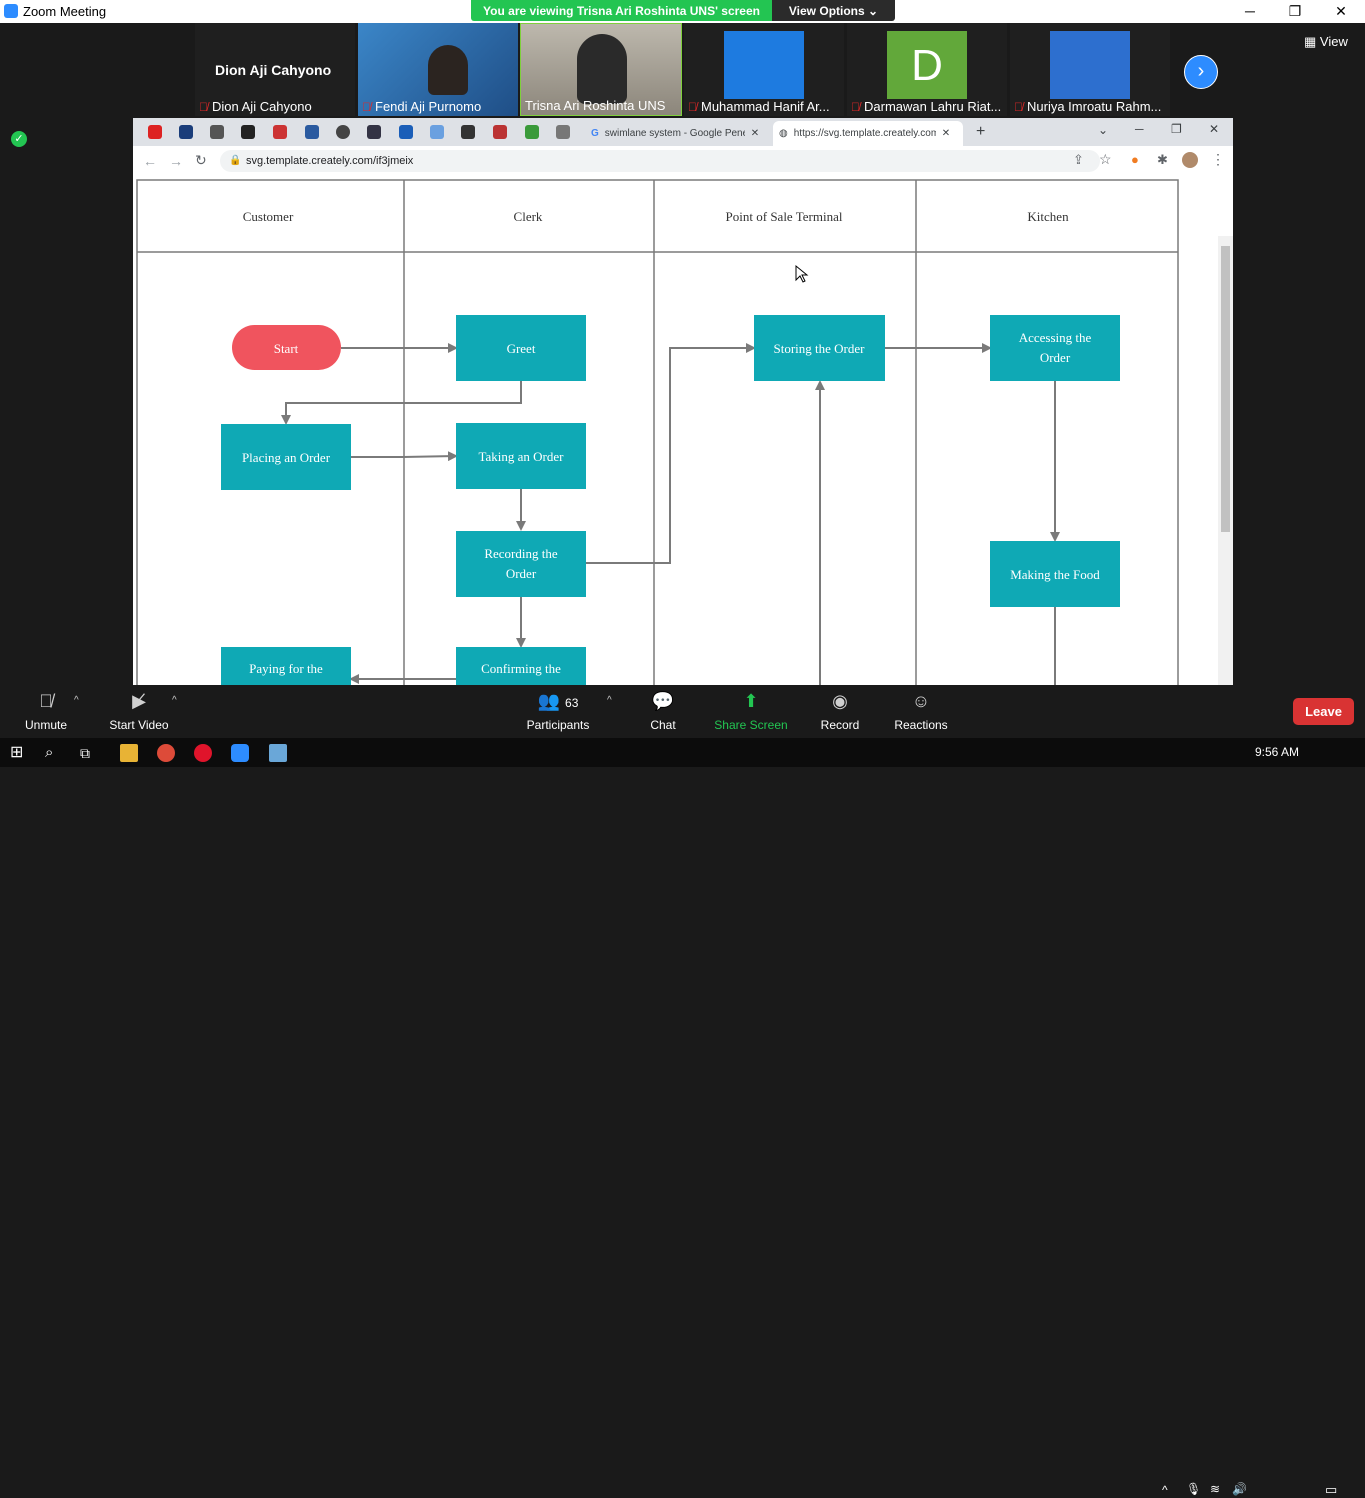 This screenshot has width=1365, height=1498. Describe the element at coordinates (1165, 1490) in the screenshot. I see `tray-chevron-icon: ^` at that location.